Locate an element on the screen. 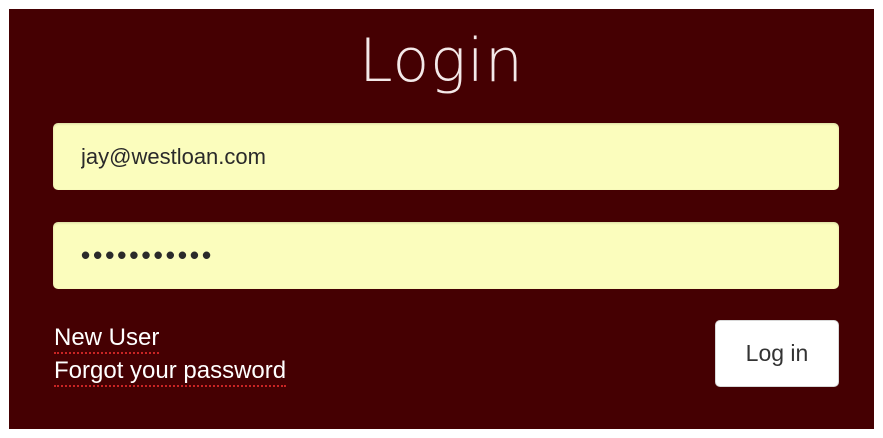 The width and height of the screenshot is (883, 438). forgot-password-link: Forgot your password is located at coordinates (170, 371).